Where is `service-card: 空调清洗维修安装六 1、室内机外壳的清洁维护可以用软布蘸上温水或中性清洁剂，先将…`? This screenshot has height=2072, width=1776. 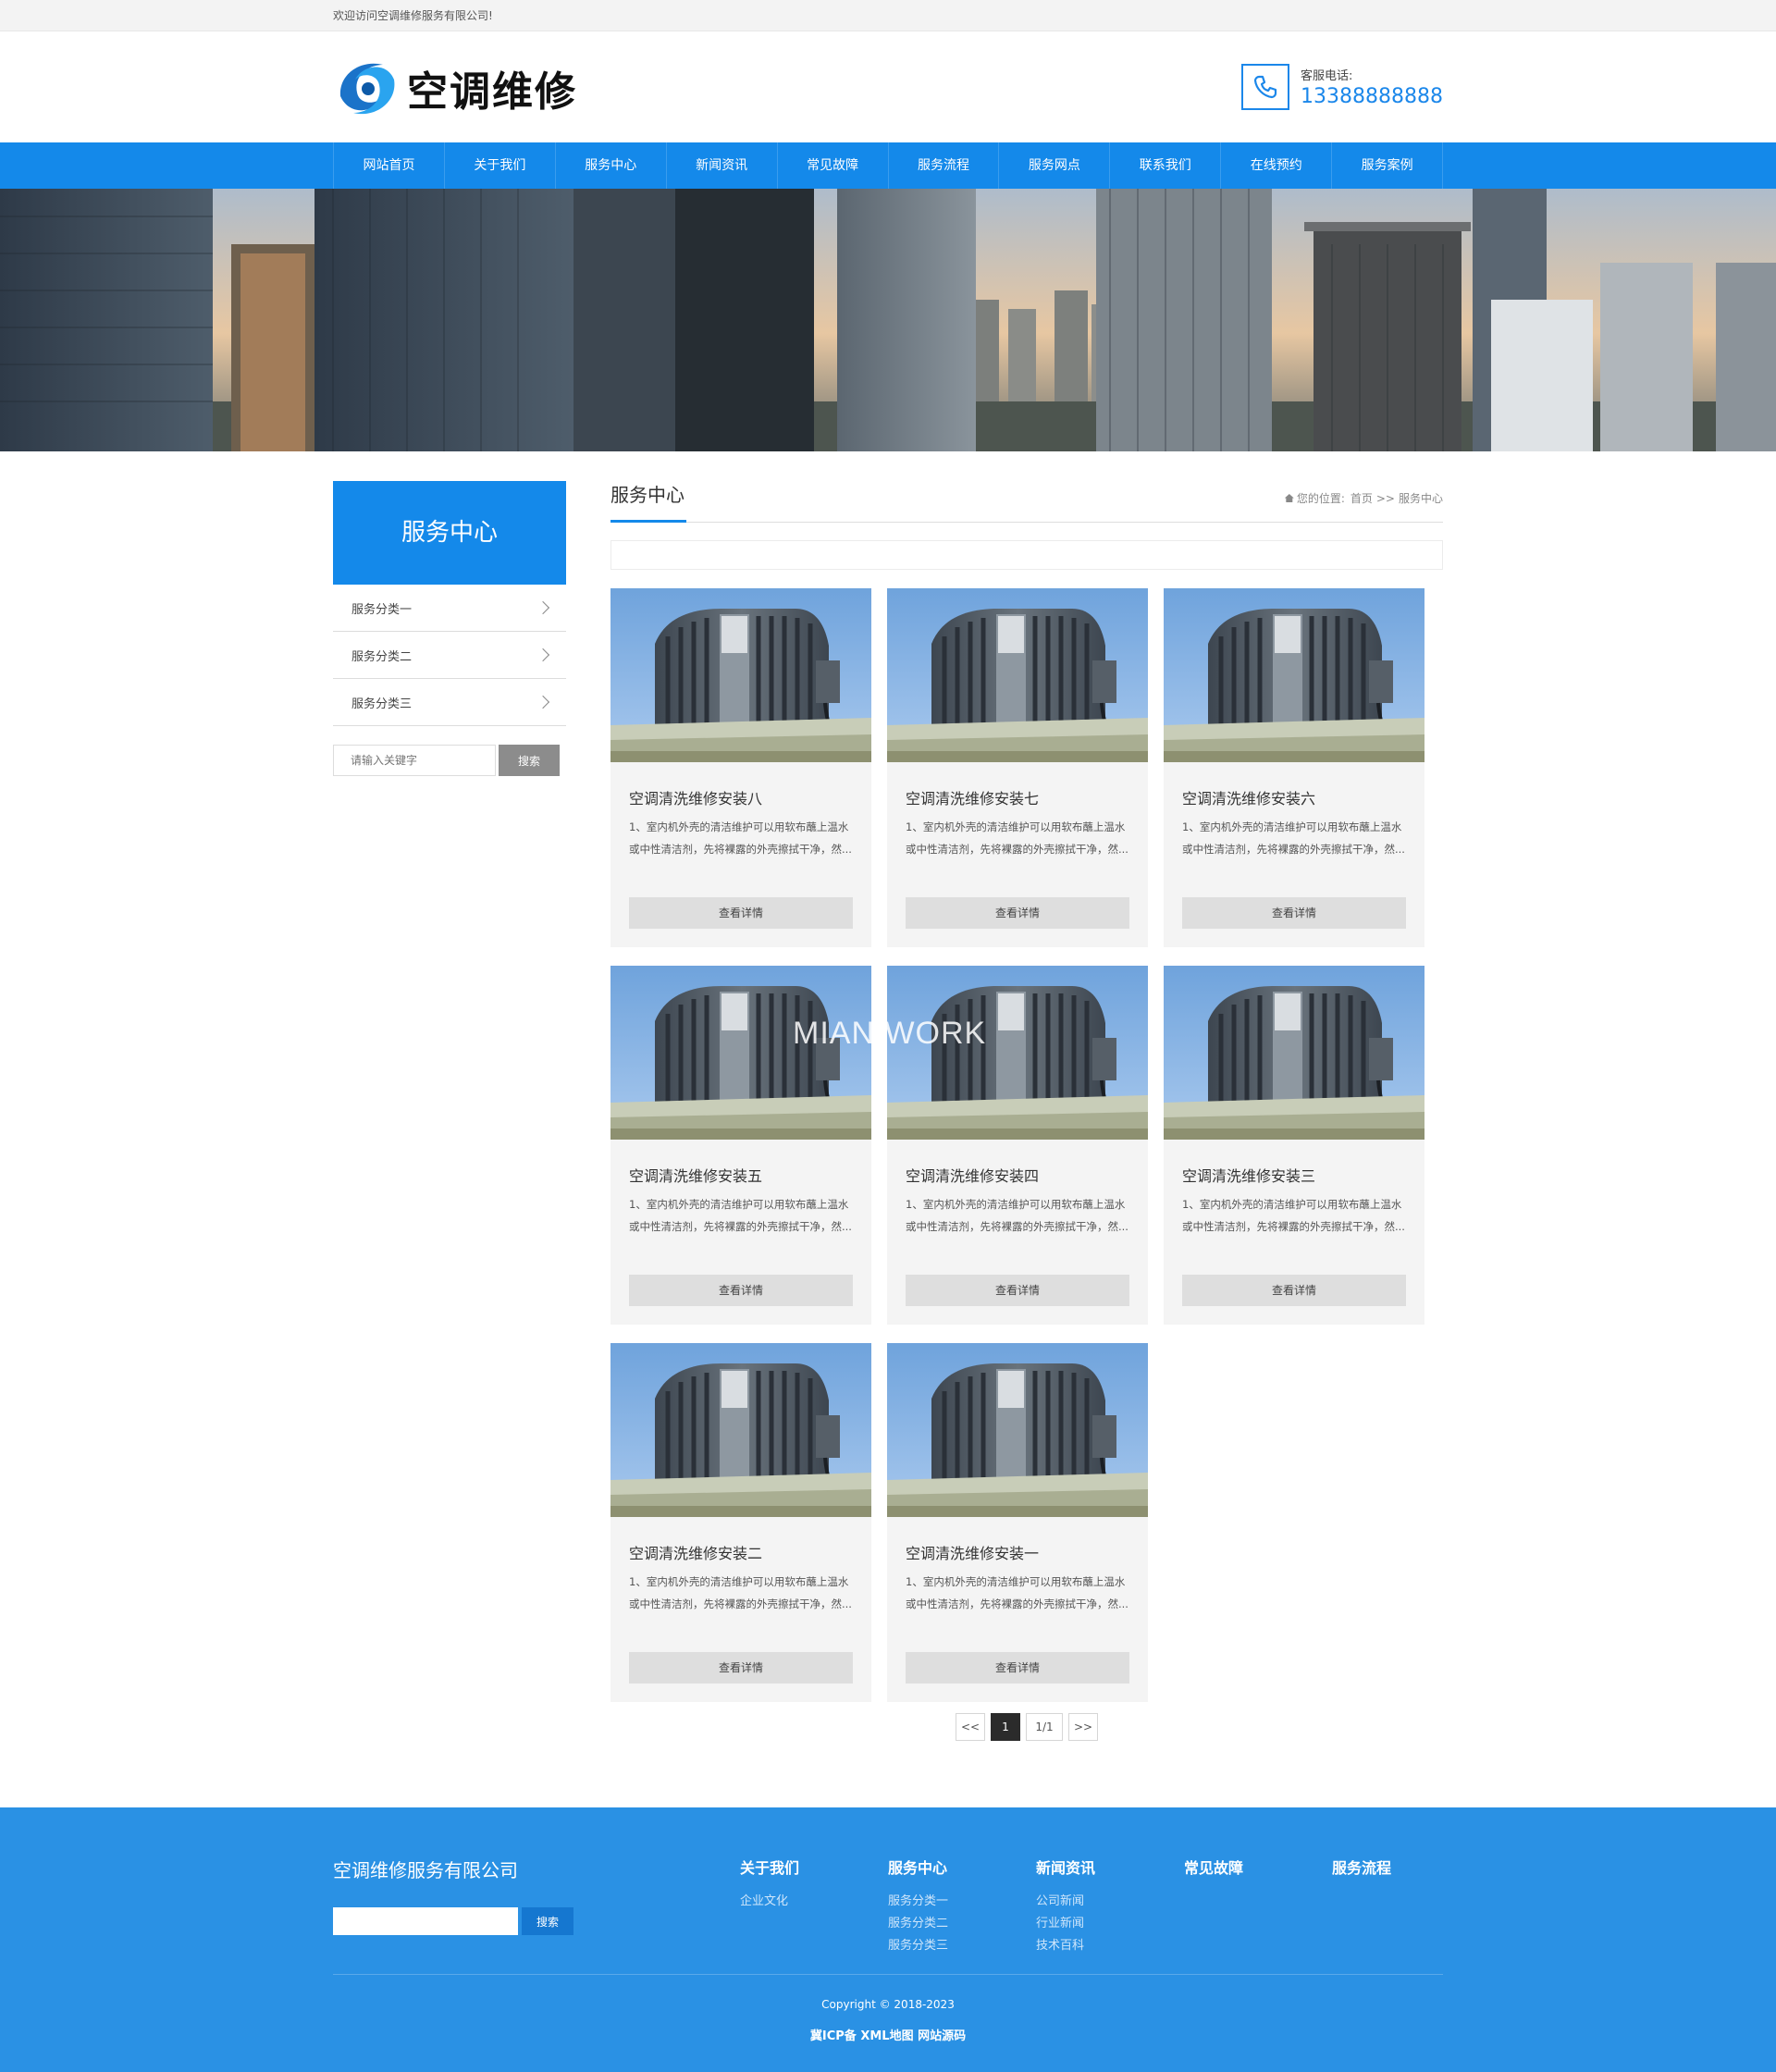
service-card: 空调清洗维修安装六 1、室内机外壳的清洁维护可以用软布蘸上温水或中性清洁剂，先将… is located at coordinates (1294, 768).